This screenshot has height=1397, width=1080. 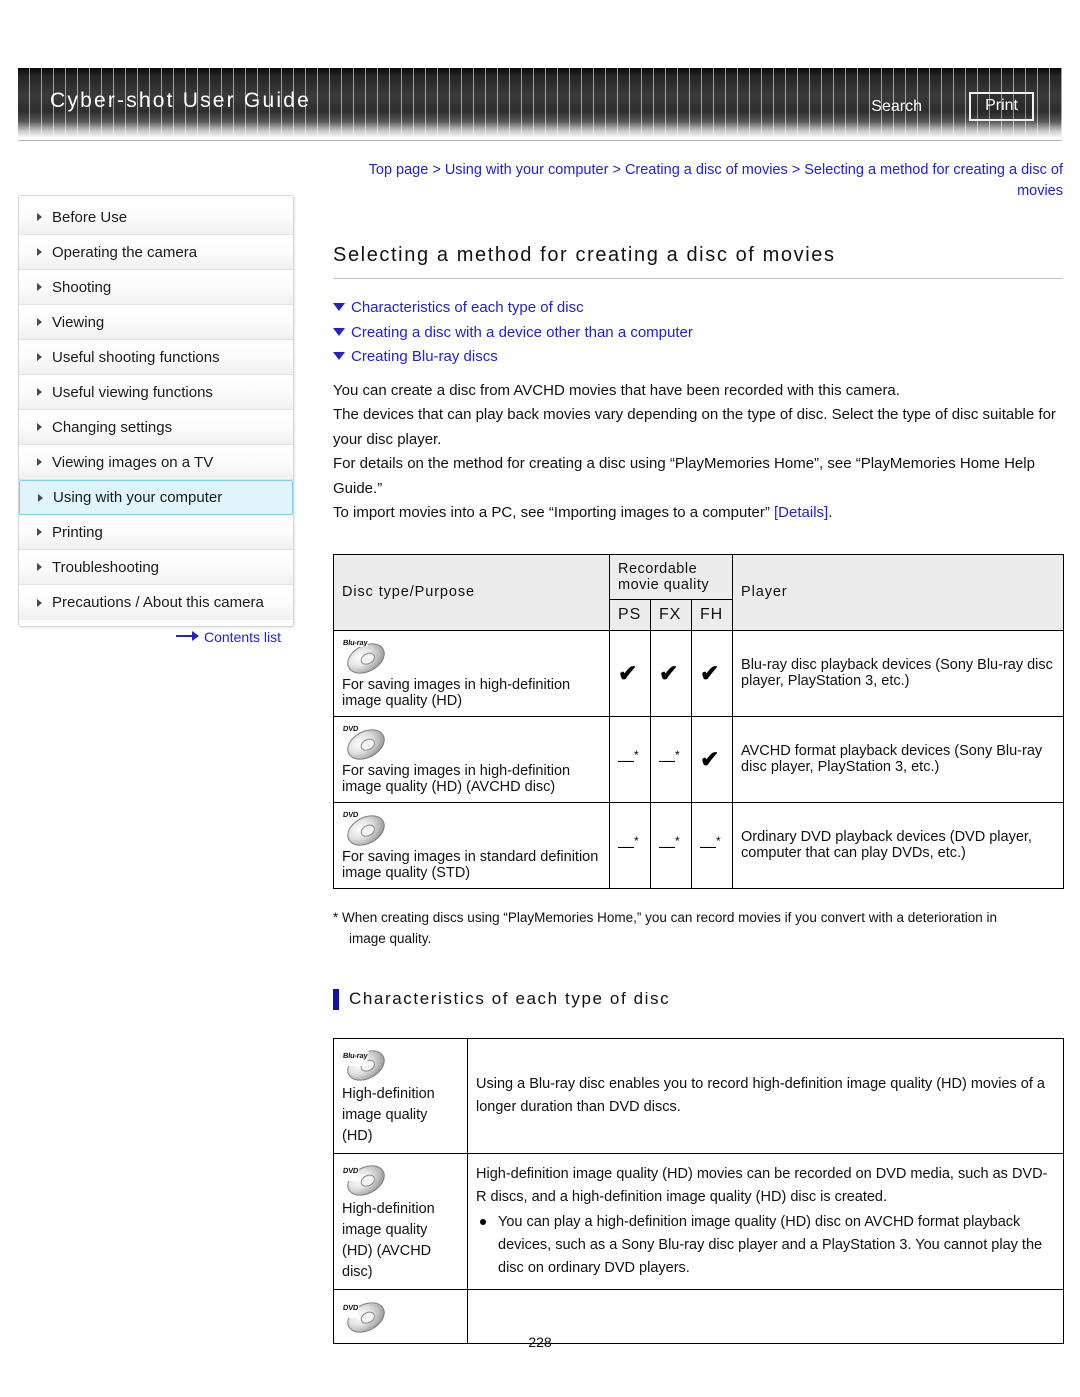 I want to click on sidebar-item-changing-settings: Changing settings, so click(x=156, y=427).